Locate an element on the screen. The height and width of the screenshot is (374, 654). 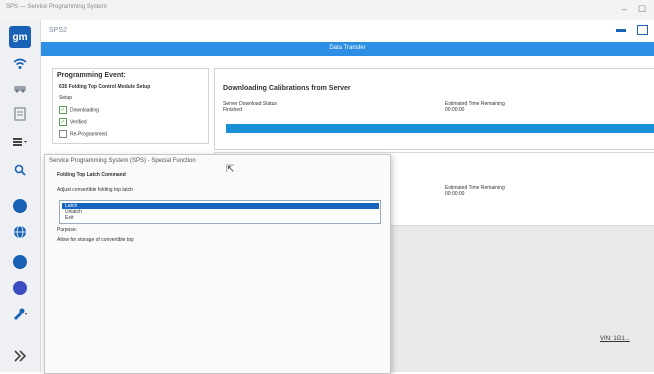
purpose-label: Purpose: is located at coordinates (67, 230).